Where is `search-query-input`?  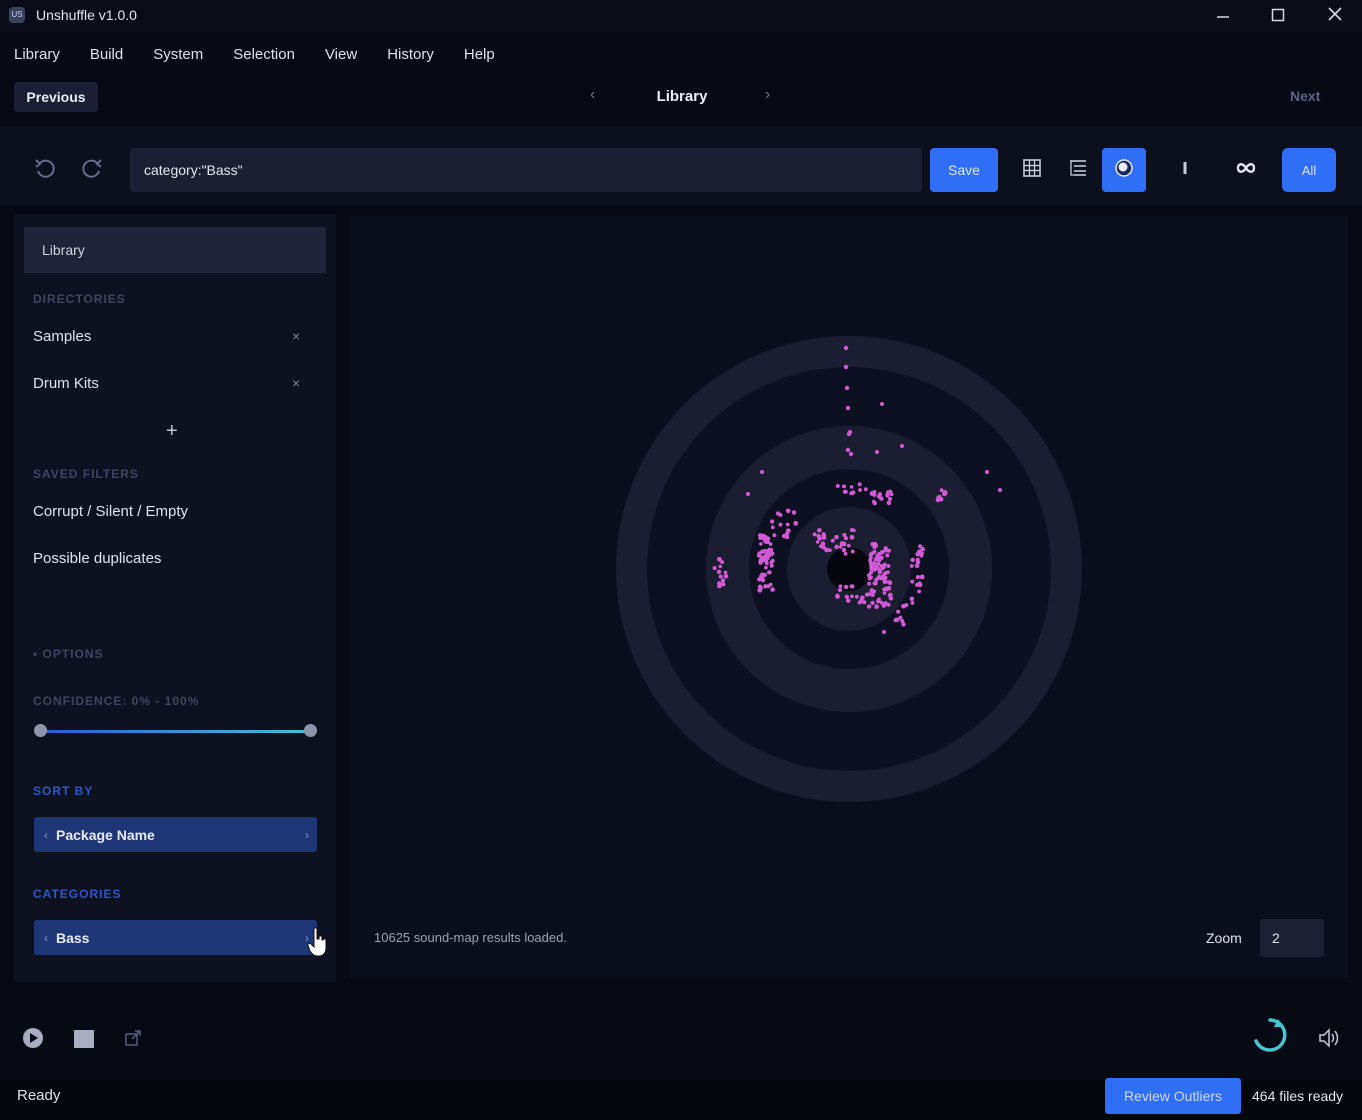 search-query-input is located at coordinates (526, 170).